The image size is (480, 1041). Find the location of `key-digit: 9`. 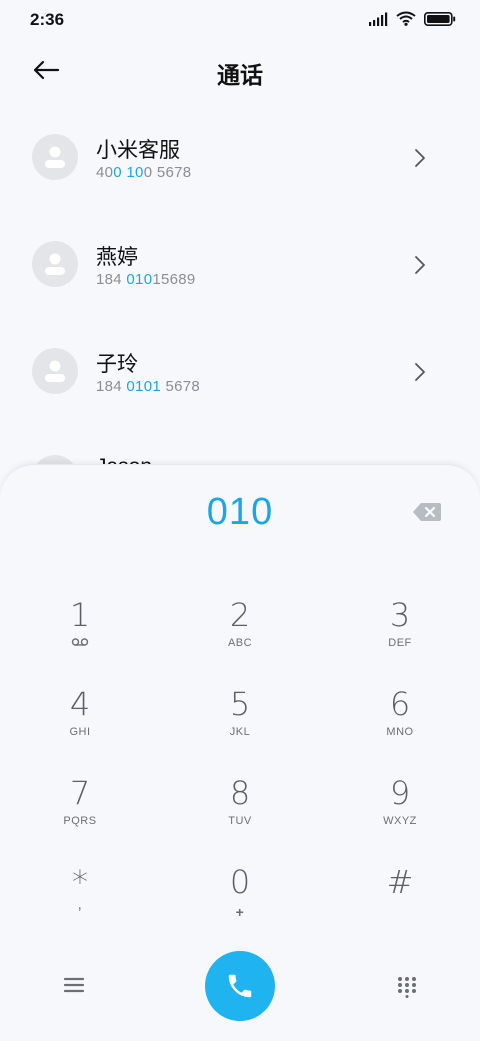

key-digit: 9 is located at coordinates (400, 793).